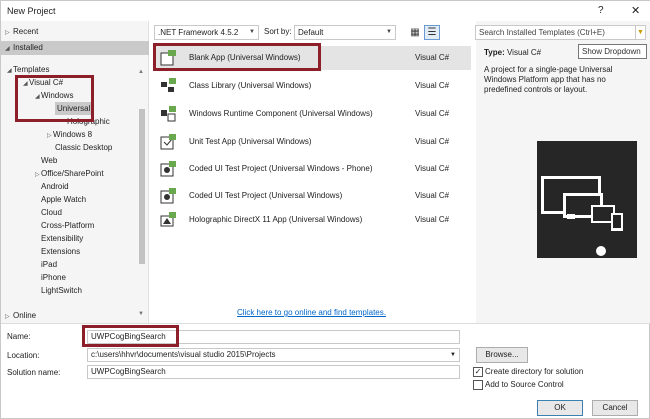  What do you see at coordinates (615, 408) in the screenshot?
I see `cancel-button: Cancel` at bounding box center [615, 408].